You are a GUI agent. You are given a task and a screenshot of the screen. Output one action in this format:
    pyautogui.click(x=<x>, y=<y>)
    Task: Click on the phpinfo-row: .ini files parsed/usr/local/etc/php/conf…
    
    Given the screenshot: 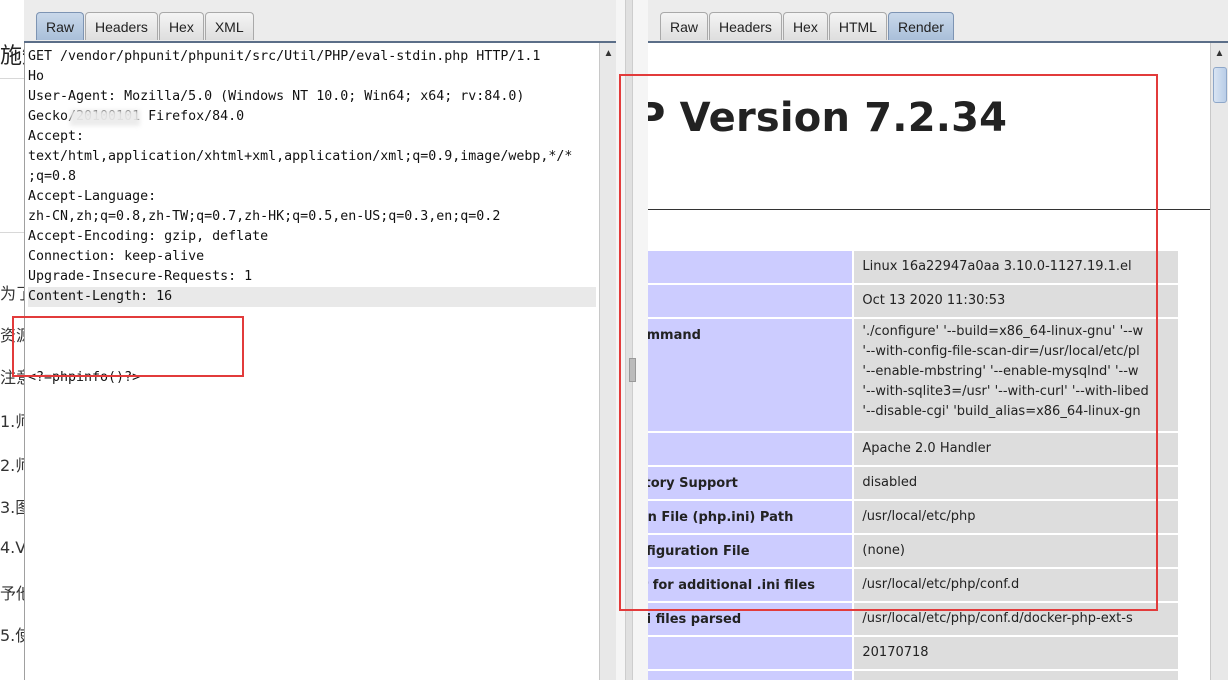 What is the action you would take?
    pyautogui.click(x=913, y=619)
    